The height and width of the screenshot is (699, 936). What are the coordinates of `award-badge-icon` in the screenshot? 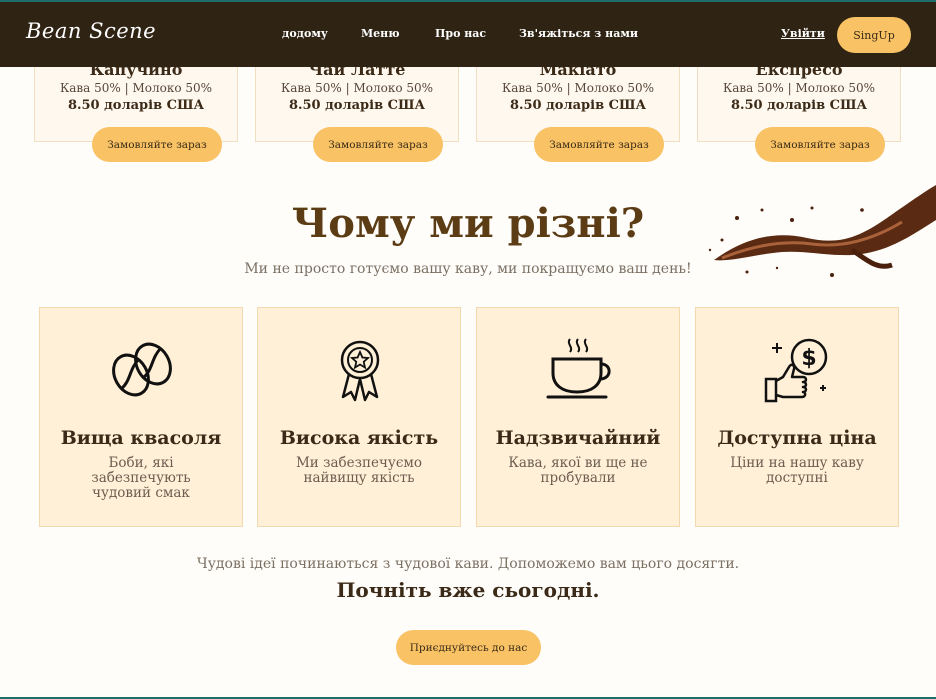 It's located at (360, 371).